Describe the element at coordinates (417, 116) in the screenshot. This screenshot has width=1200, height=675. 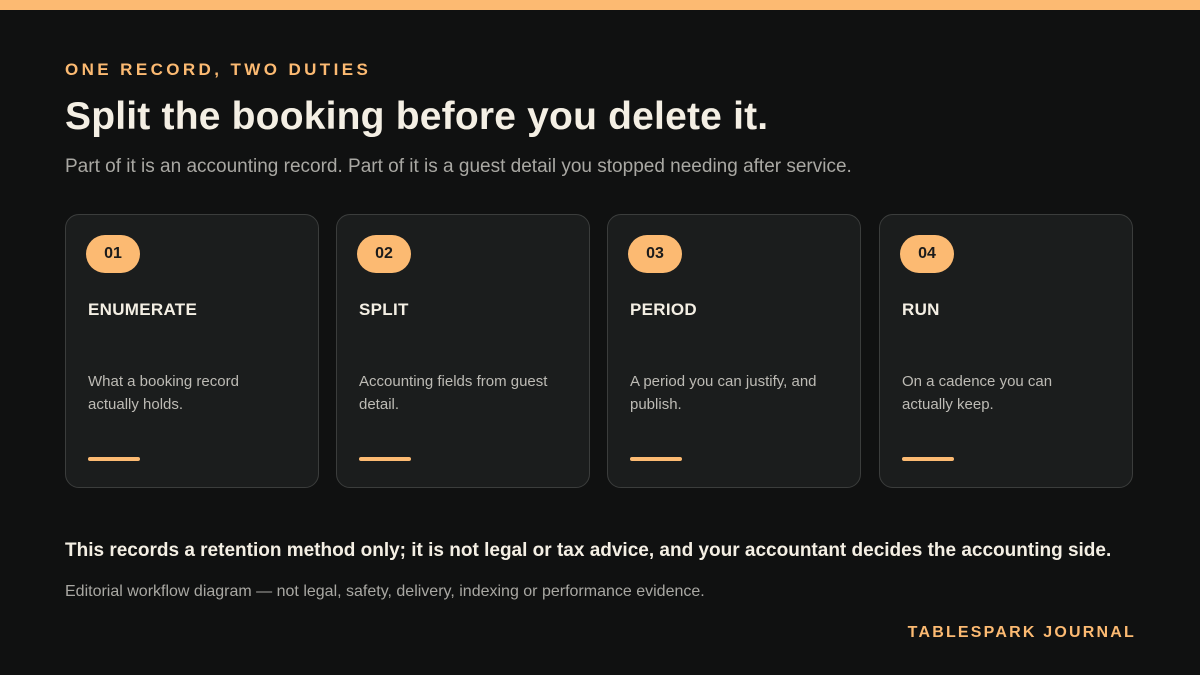
I see `page-title: Split the booking before you delete it.` at that location.